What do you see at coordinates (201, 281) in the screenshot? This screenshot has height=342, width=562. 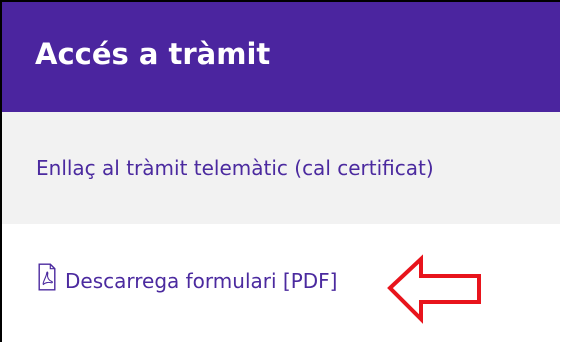 I see `download-form-link: Descarrega formulari [PDF]` at bounding box center [201, 281].